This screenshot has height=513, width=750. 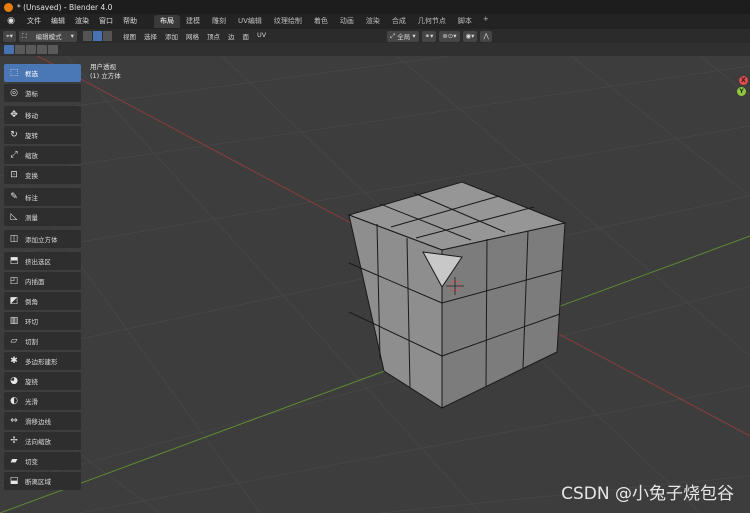 What do you see at coordinates (42, 217) in the screenshot?
I see `tool-measure: ◺ 测量` at bounding box center [42, 217].